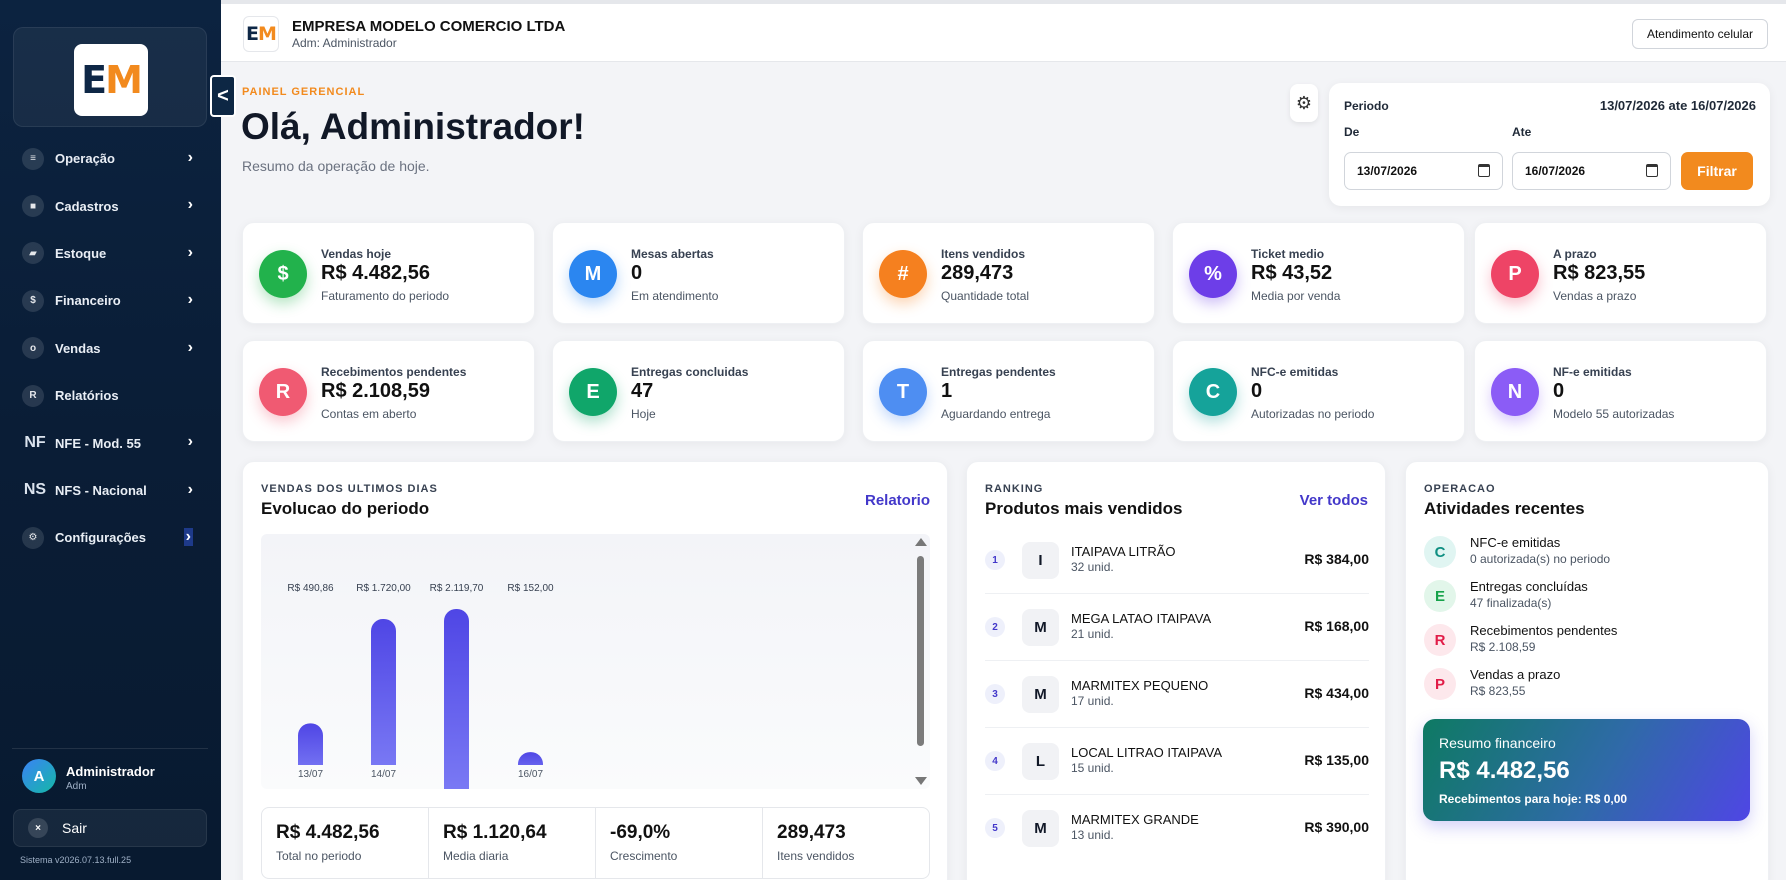 The width and height of the screenshot is (1786, 880). I want to click on version-text: Sistema v2026.07.13.full.25, so click(76, 860).